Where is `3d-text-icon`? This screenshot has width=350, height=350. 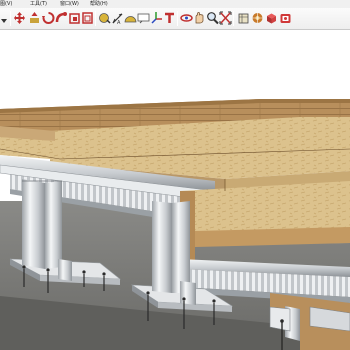 3d-text-icon is located at coordinates (169, 18).